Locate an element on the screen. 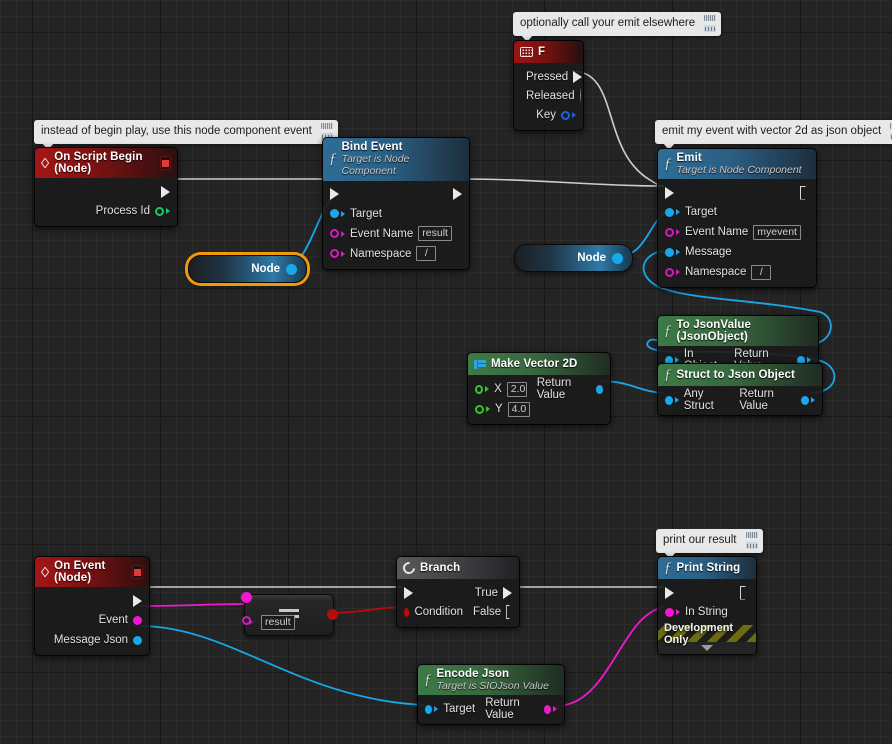 The width and height of the screenshot is (892, 744). equal-result-out-pin is located at coordinates (332, 614).